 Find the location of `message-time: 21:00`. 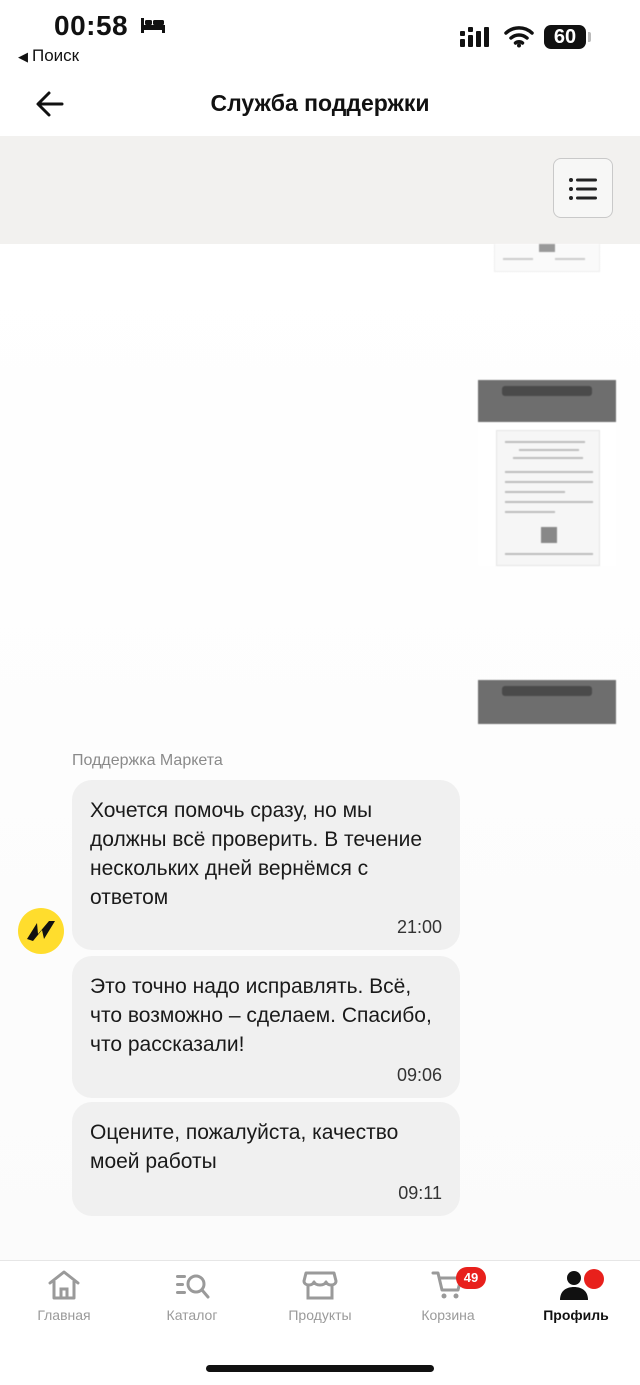

message-time: 21:00 is located at coordinates (419, 927).